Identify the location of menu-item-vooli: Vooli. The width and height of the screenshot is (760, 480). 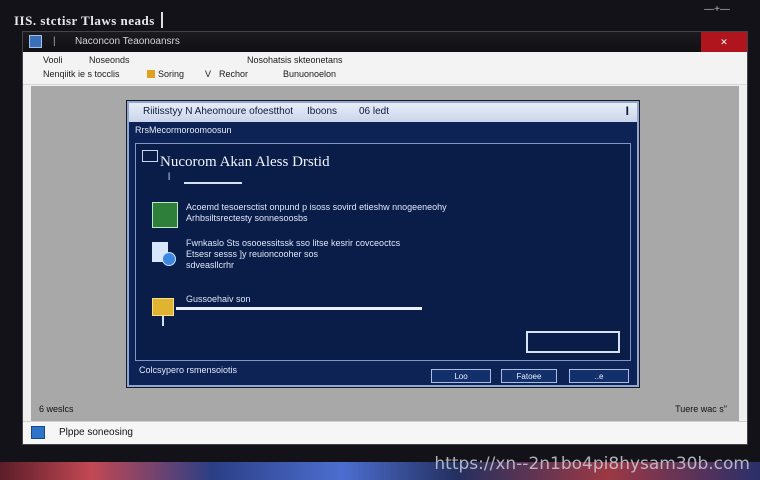
(53, 60).